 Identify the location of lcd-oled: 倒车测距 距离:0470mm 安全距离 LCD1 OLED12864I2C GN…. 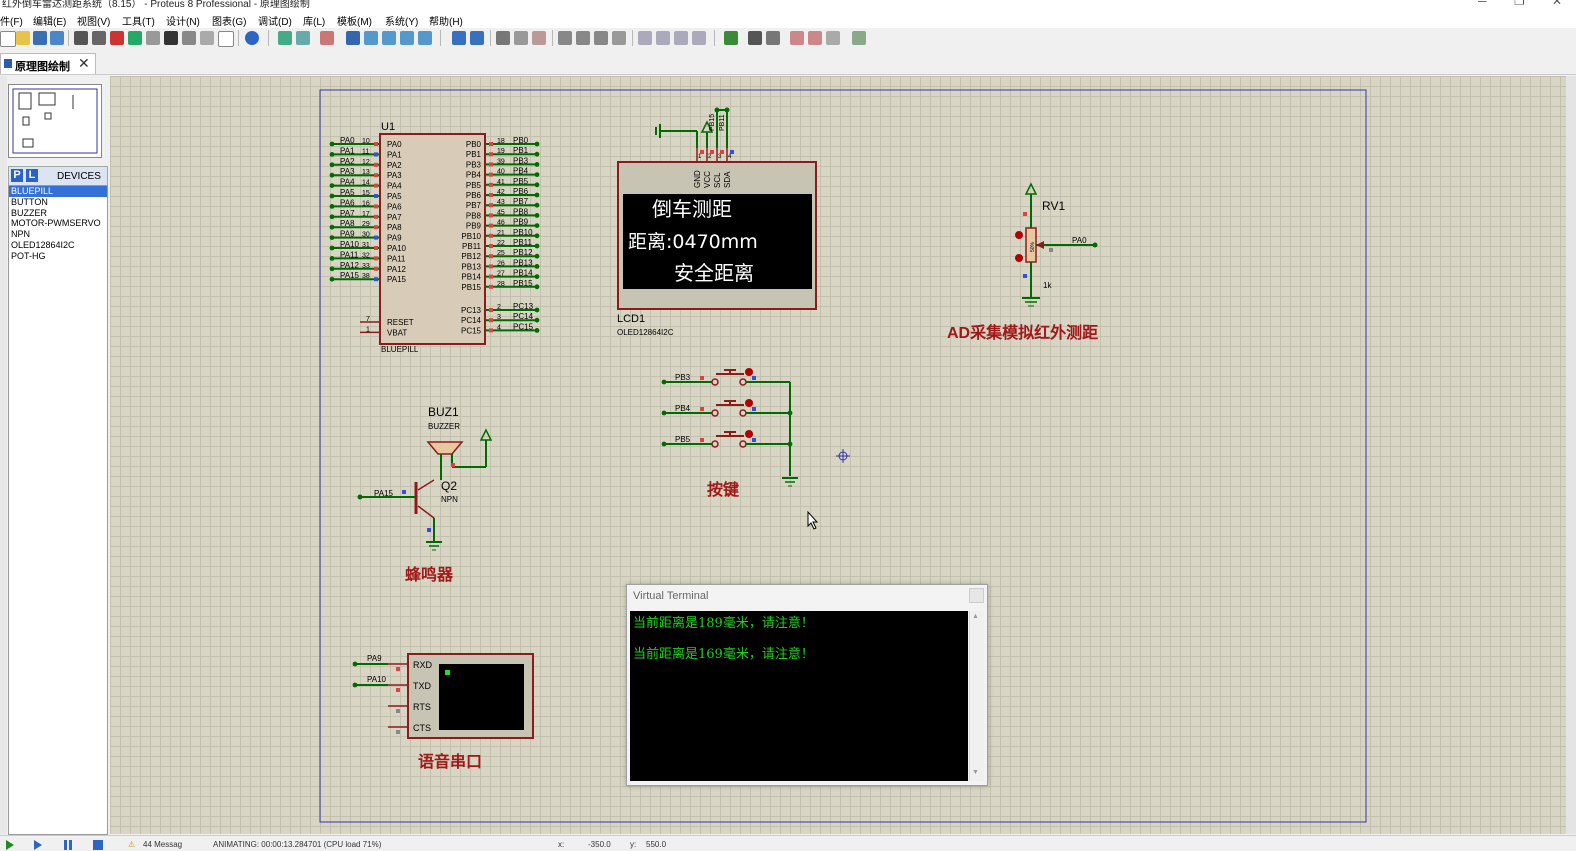
(717, 222).